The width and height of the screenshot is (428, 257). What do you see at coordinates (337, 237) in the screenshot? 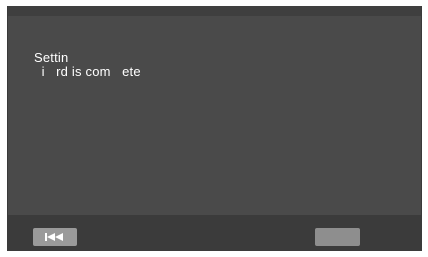
I see `next-button` at bounding box center [337, 237].